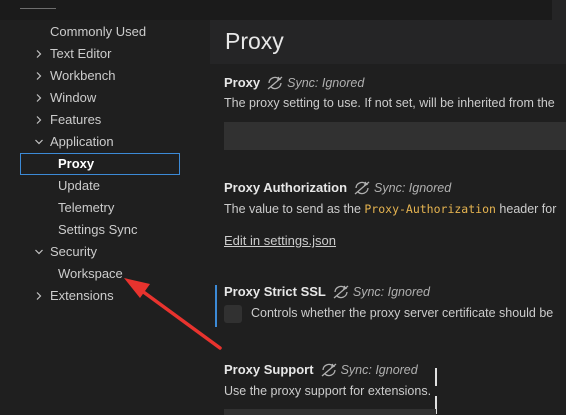 The height and width of the screenshot is (415, 566). Describe the element at coordinates (90, 273) in the screenshot. I see `sidebar-item-label: Workspace` at that location.